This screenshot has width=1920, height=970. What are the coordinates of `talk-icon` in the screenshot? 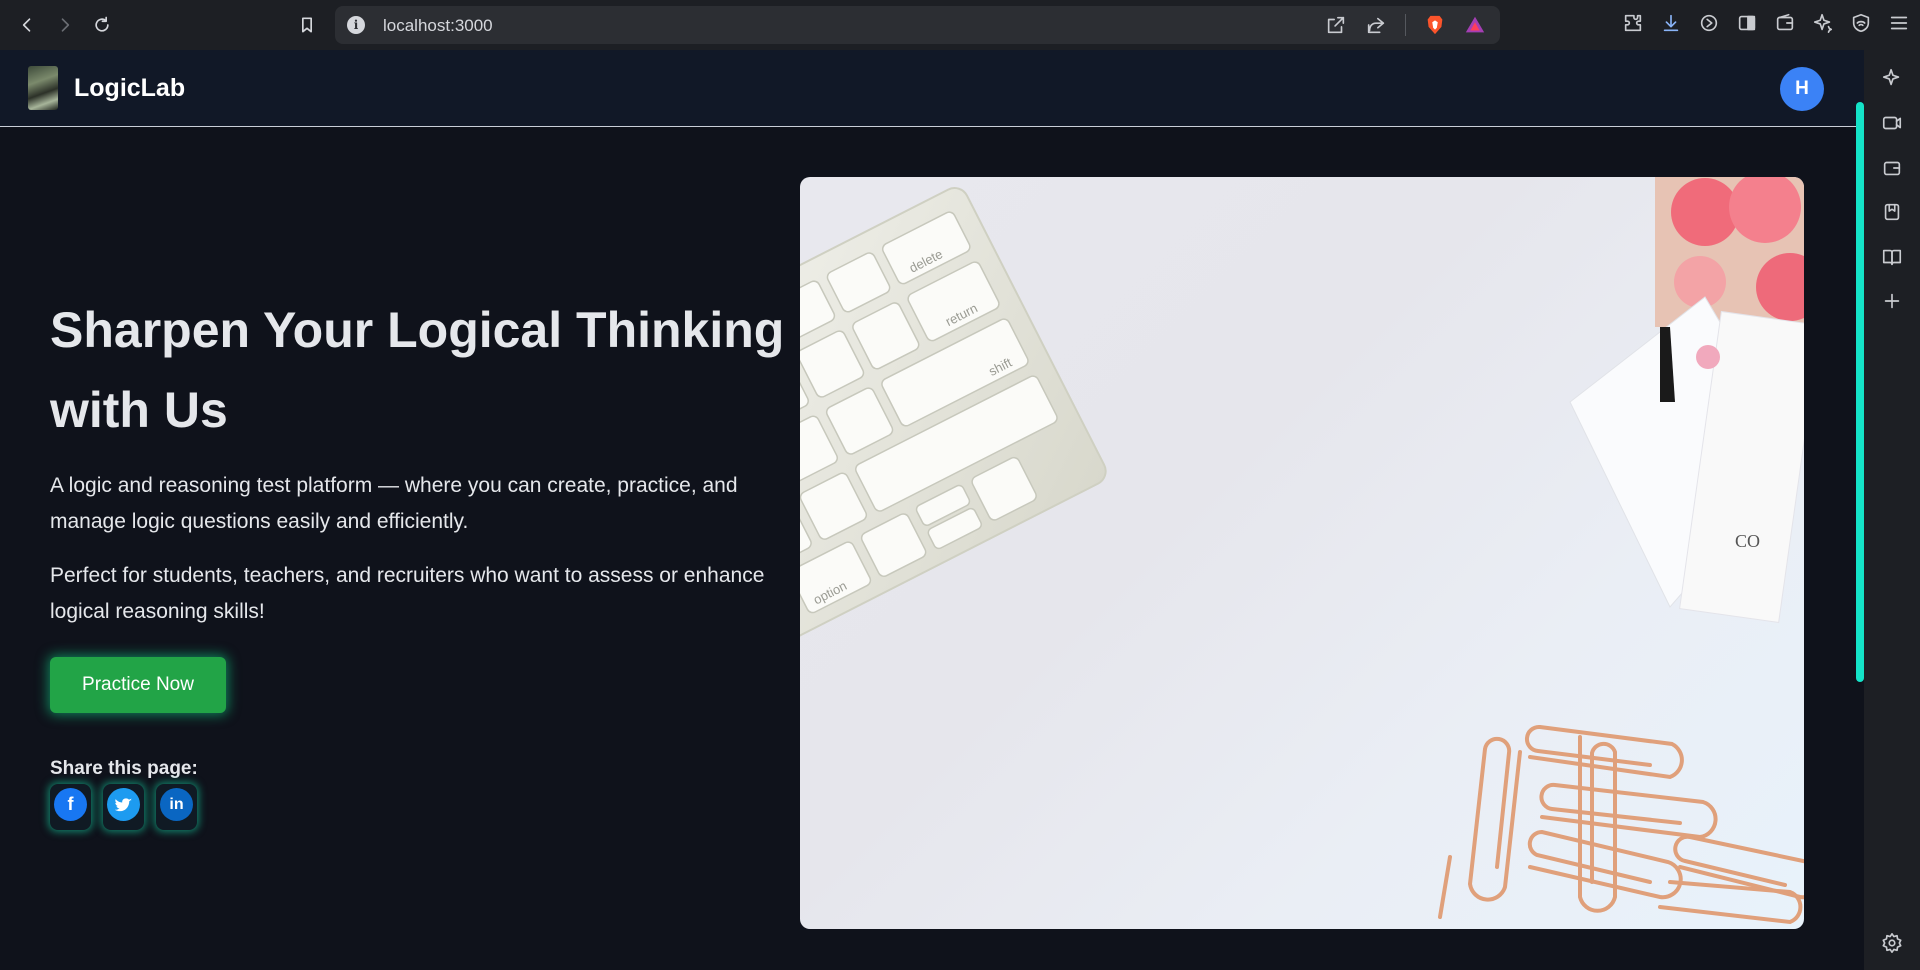 It's located at (1892, 123).